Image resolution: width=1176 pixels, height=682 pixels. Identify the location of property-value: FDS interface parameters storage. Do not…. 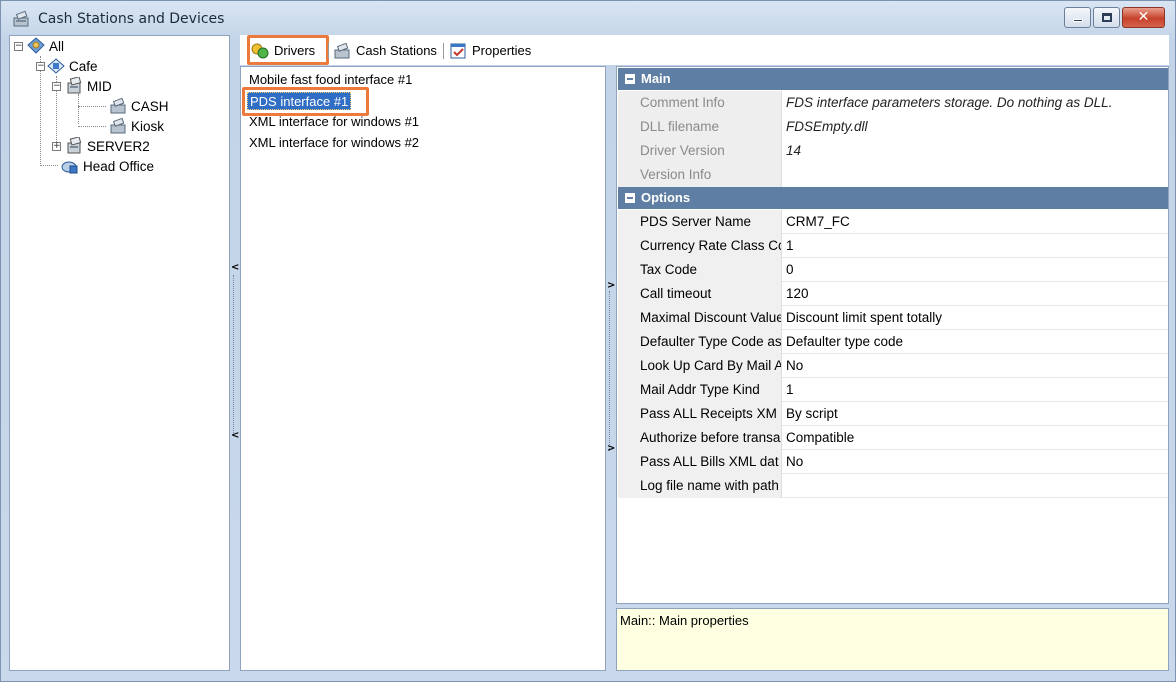
(975, 103).